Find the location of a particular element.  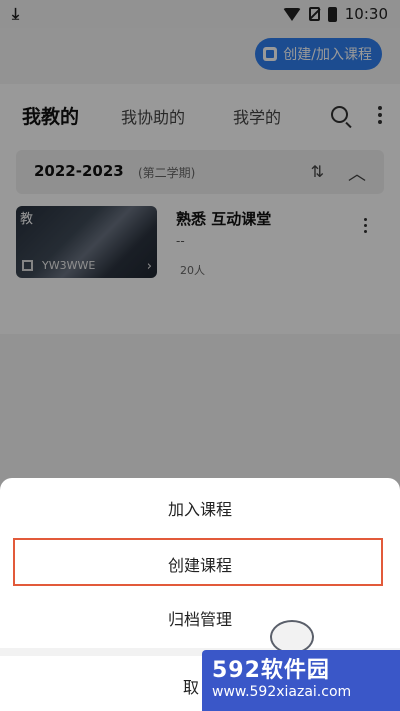

watermark-url: www.592xiazai.com is located at coordinates (282, 692).